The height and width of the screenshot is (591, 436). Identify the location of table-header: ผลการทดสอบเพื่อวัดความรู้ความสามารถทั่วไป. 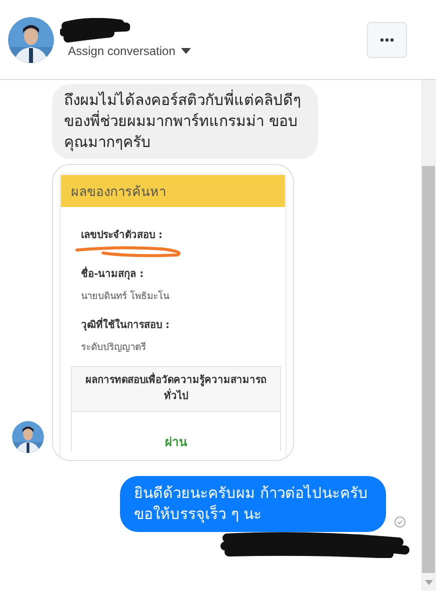
(176, 389).